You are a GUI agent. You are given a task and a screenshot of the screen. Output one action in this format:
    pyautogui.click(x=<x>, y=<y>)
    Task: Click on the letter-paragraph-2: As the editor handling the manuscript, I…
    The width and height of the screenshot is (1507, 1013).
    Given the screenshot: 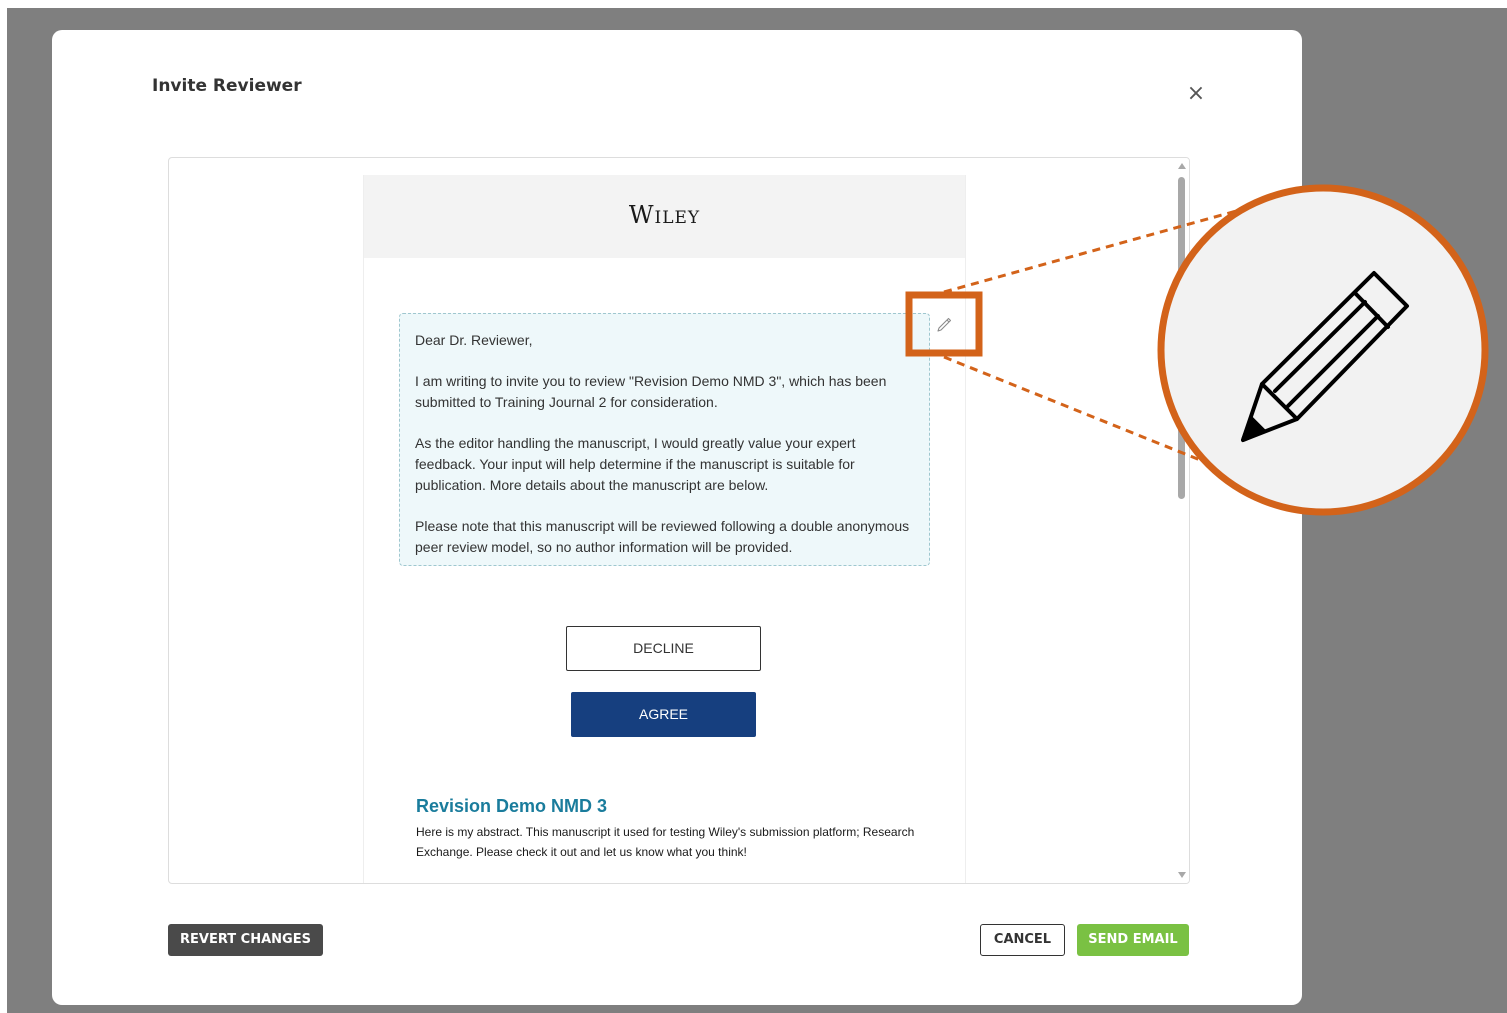 What is the action you would take?
    pyautogui.click(x=635, y=464)
    